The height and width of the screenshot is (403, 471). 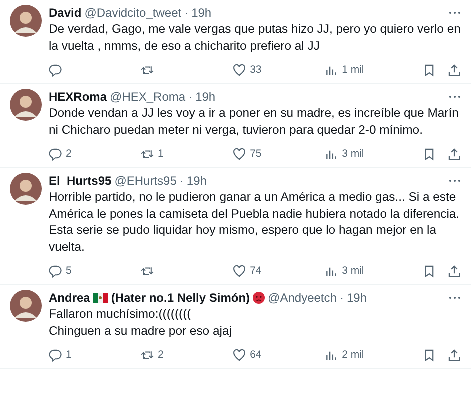 What do you see at coordinates (65, 13) in the screenshot?
I see `display-name: David` at bounding box center [65, 13].